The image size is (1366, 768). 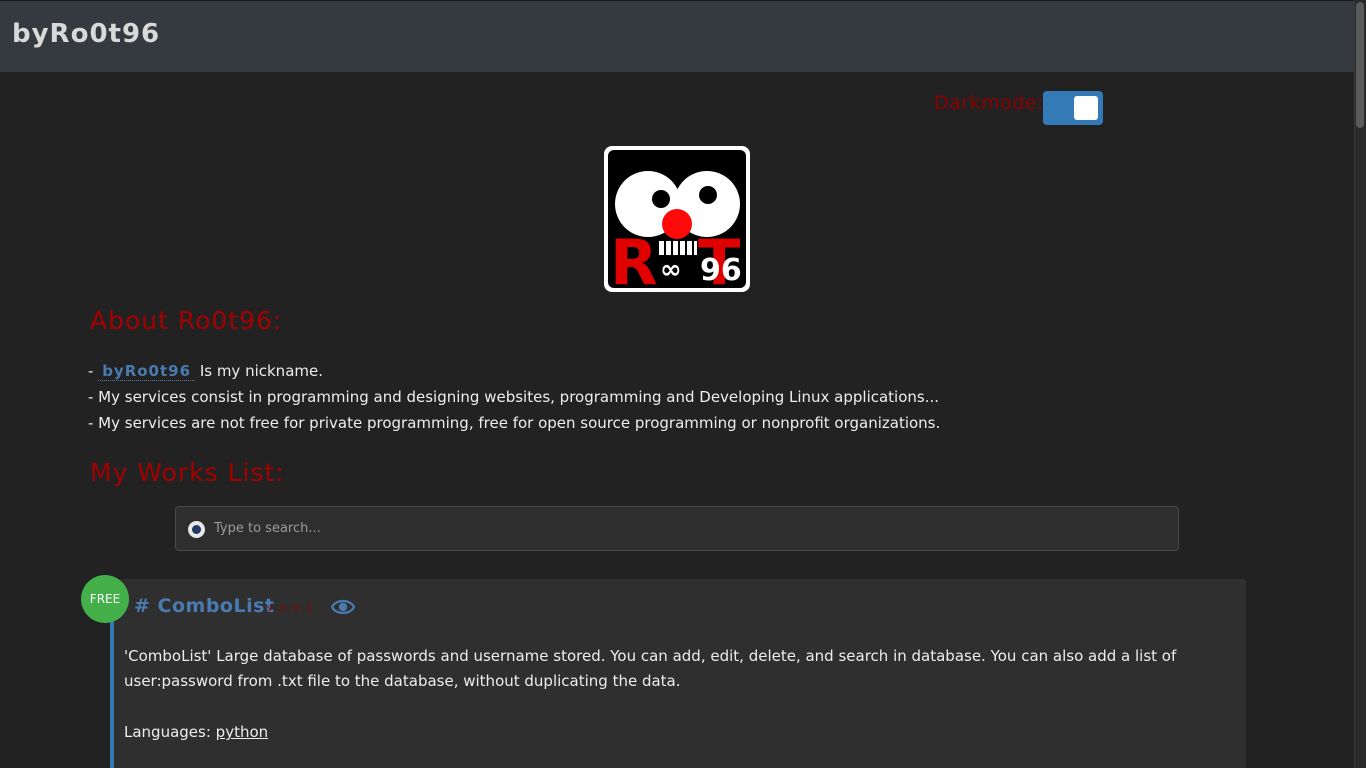 What do you see at coordinates (634, 259) in the screenshot?
I see `logo-letter-r: R` at bounding box center [634, 259].